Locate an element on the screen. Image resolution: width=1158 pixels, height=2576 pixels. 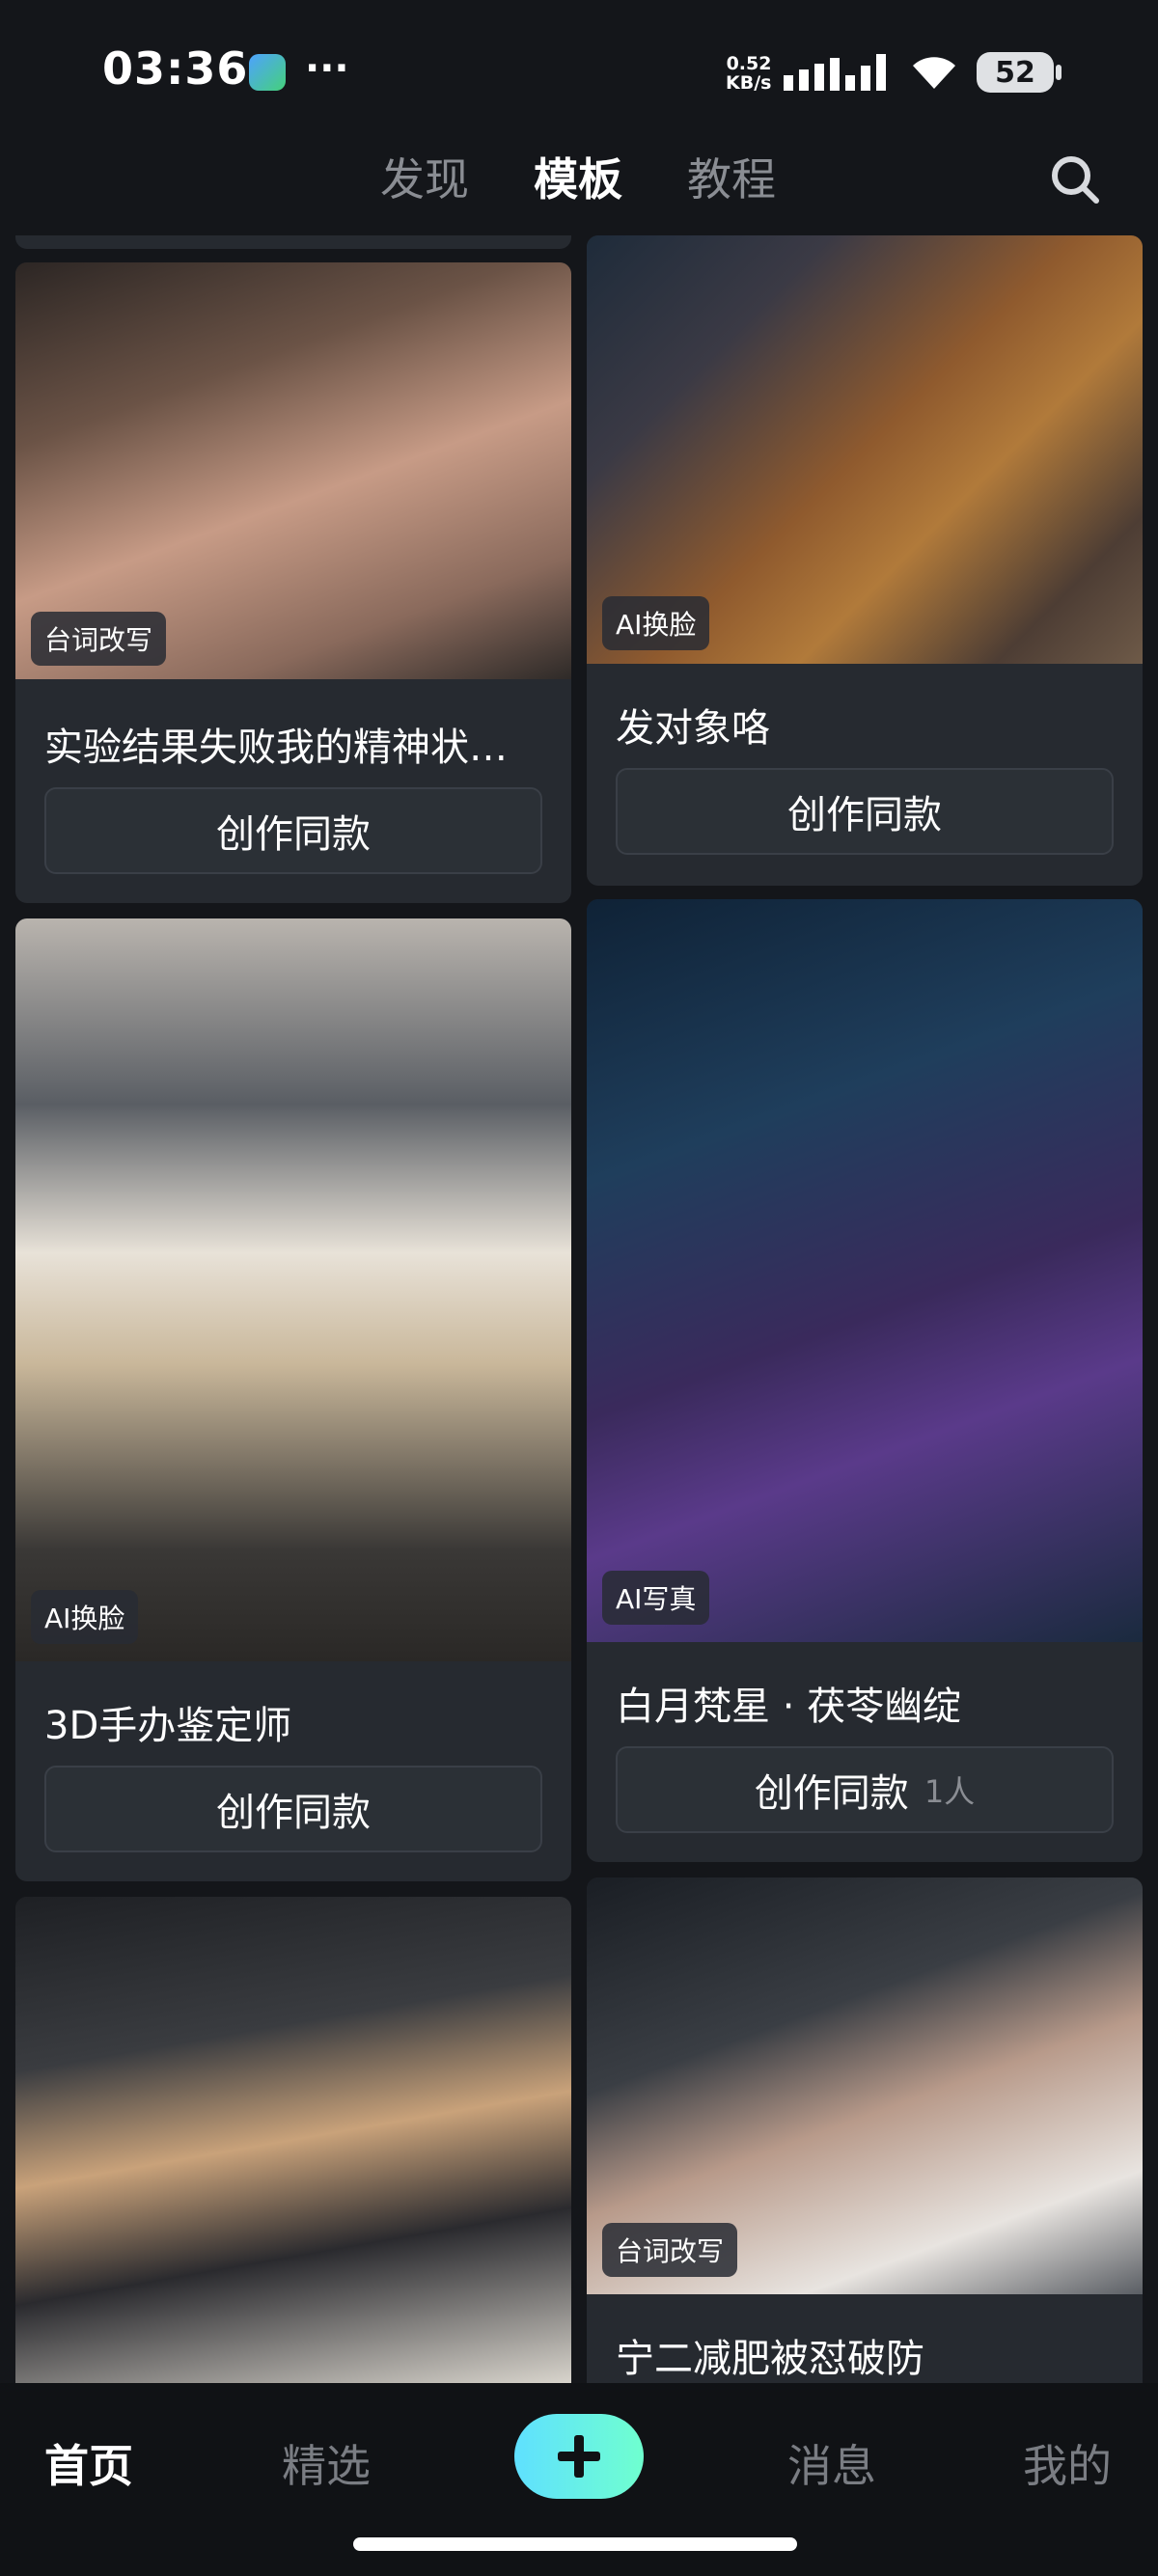
wifi-icon is located at coordinates (934, 73).